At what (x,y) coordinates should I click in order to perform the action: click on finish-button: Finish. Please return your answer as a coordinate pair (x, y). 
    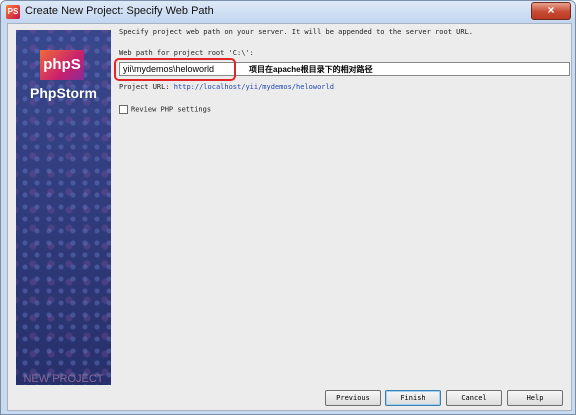
    Looking at the image, I should click on (413, 398).